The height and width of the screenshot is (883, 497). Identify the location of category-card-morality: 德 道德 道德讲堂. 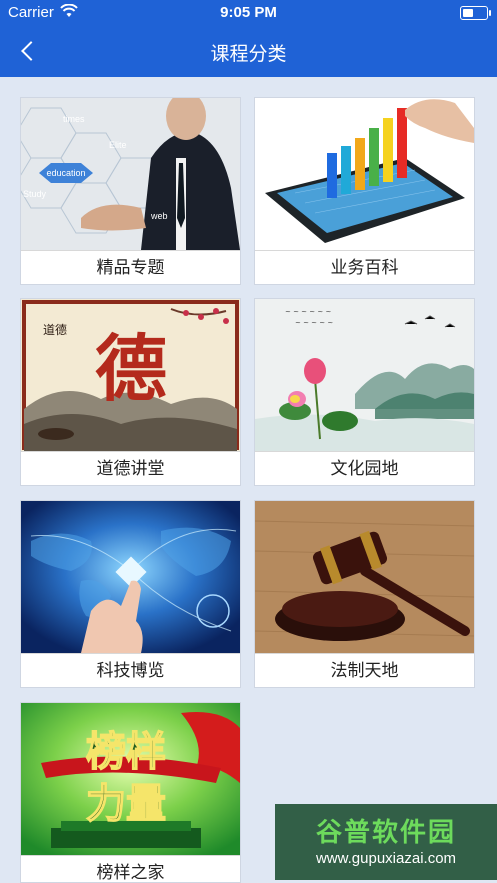
(130, 392).